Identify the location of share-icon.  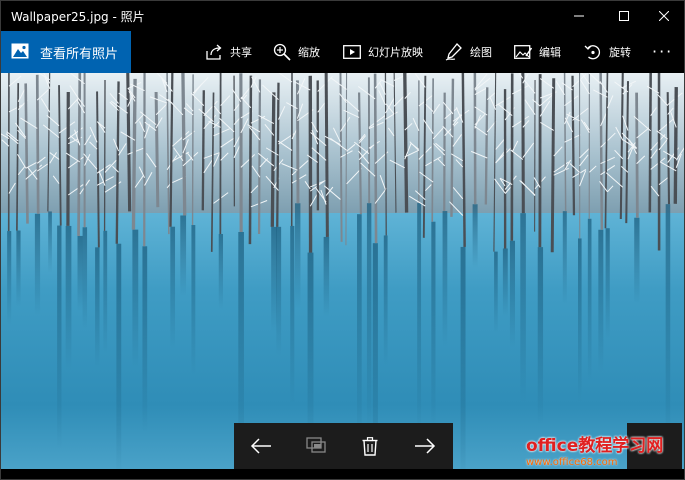
(214, 52).